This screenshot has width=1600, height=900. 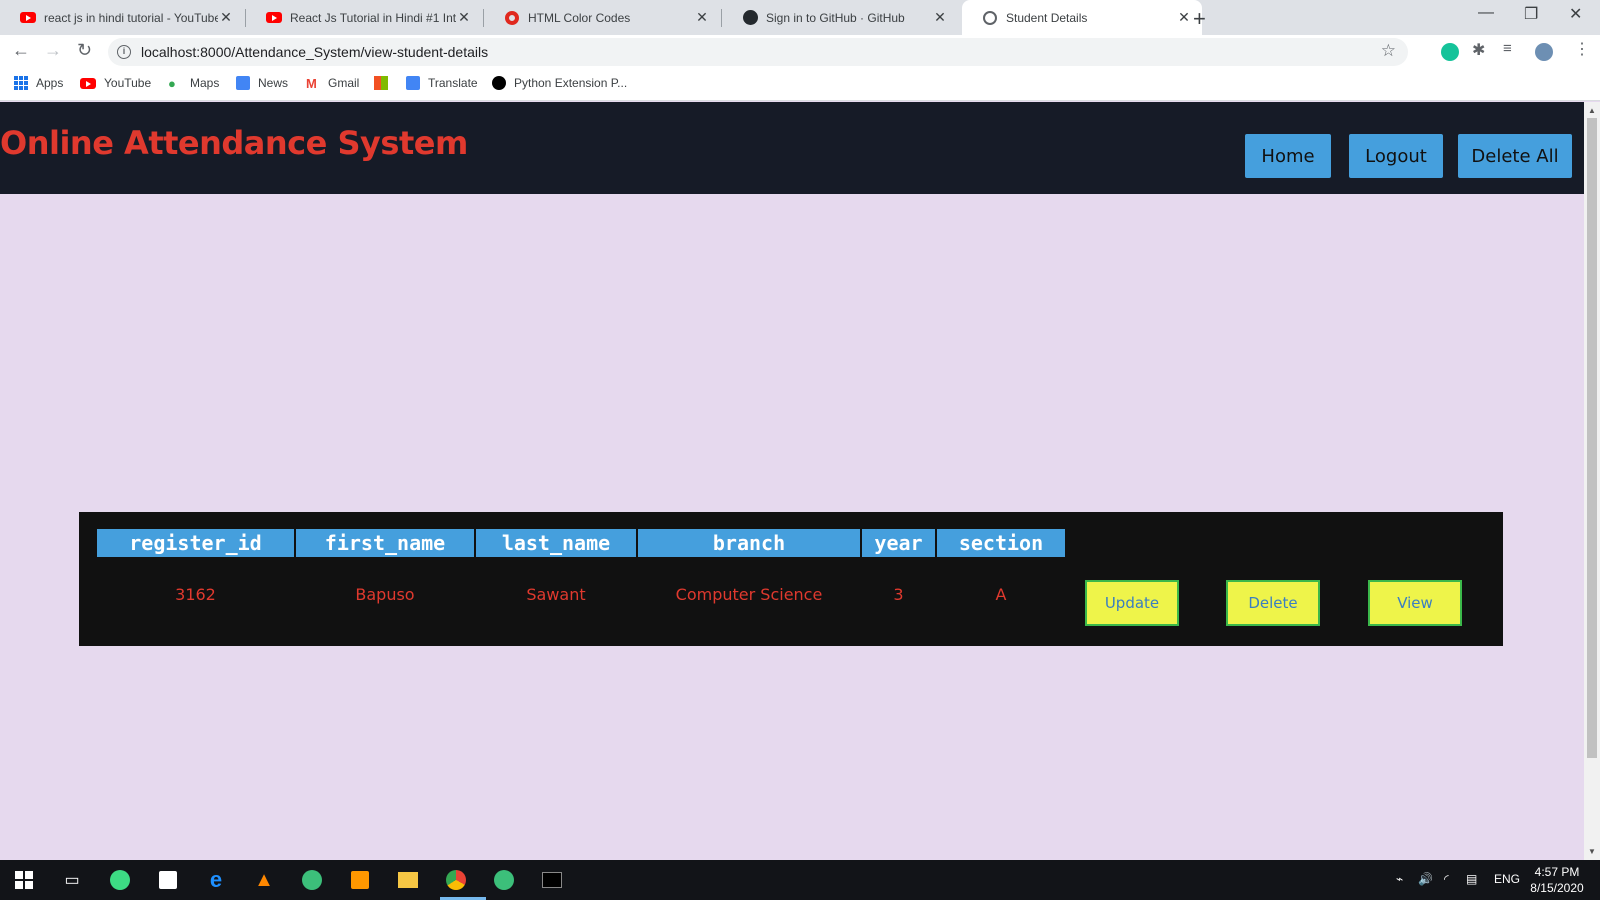 I want to click on bookmark-label: Apps, so click(x=50, y=83).